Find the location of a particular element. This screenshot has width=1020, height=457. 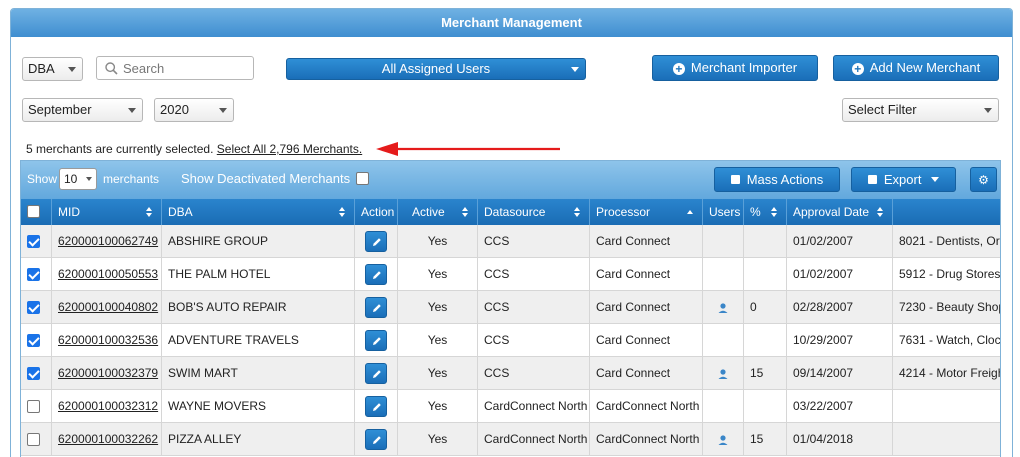

export-button: Export is located at coordinates (903, 179).